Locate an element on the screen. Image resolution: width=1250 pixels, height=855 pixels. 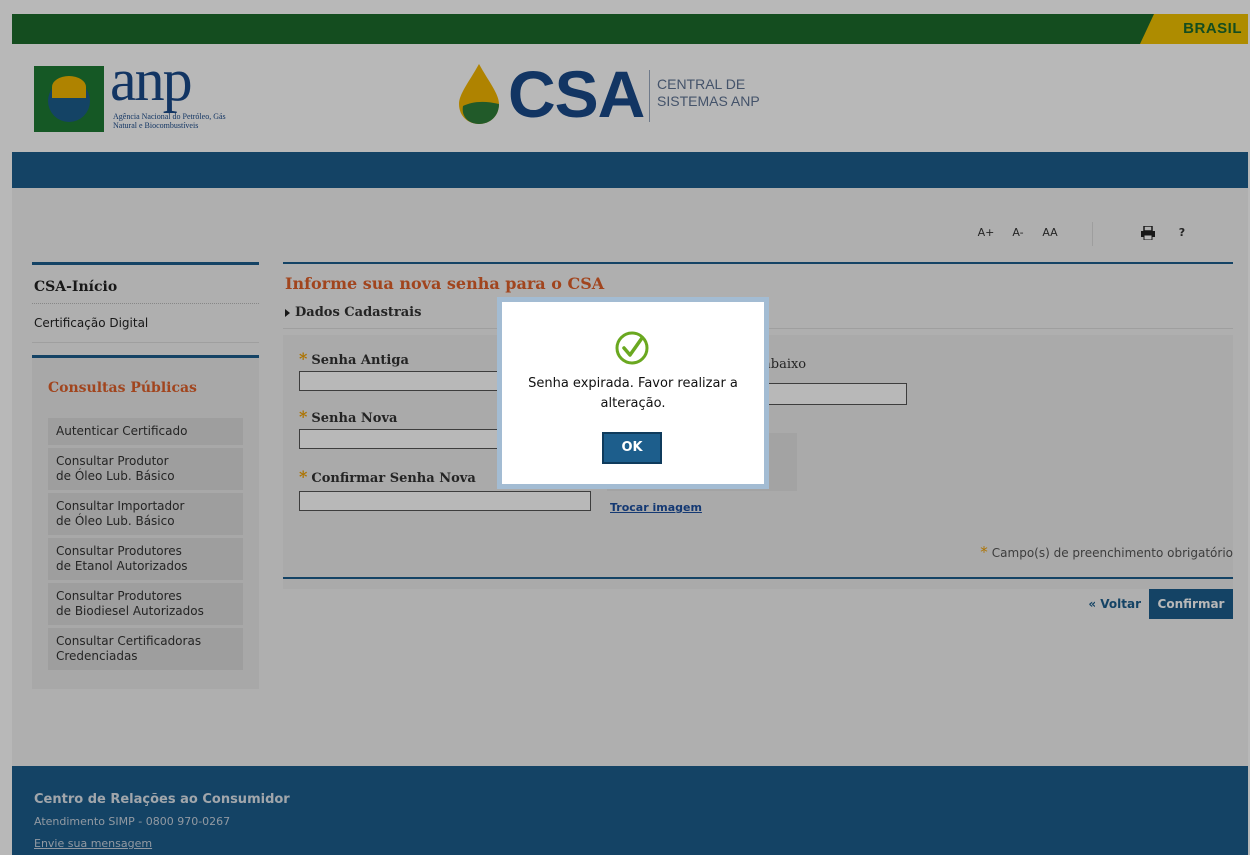
ok-button: OK is located at coordinates (632, 448).